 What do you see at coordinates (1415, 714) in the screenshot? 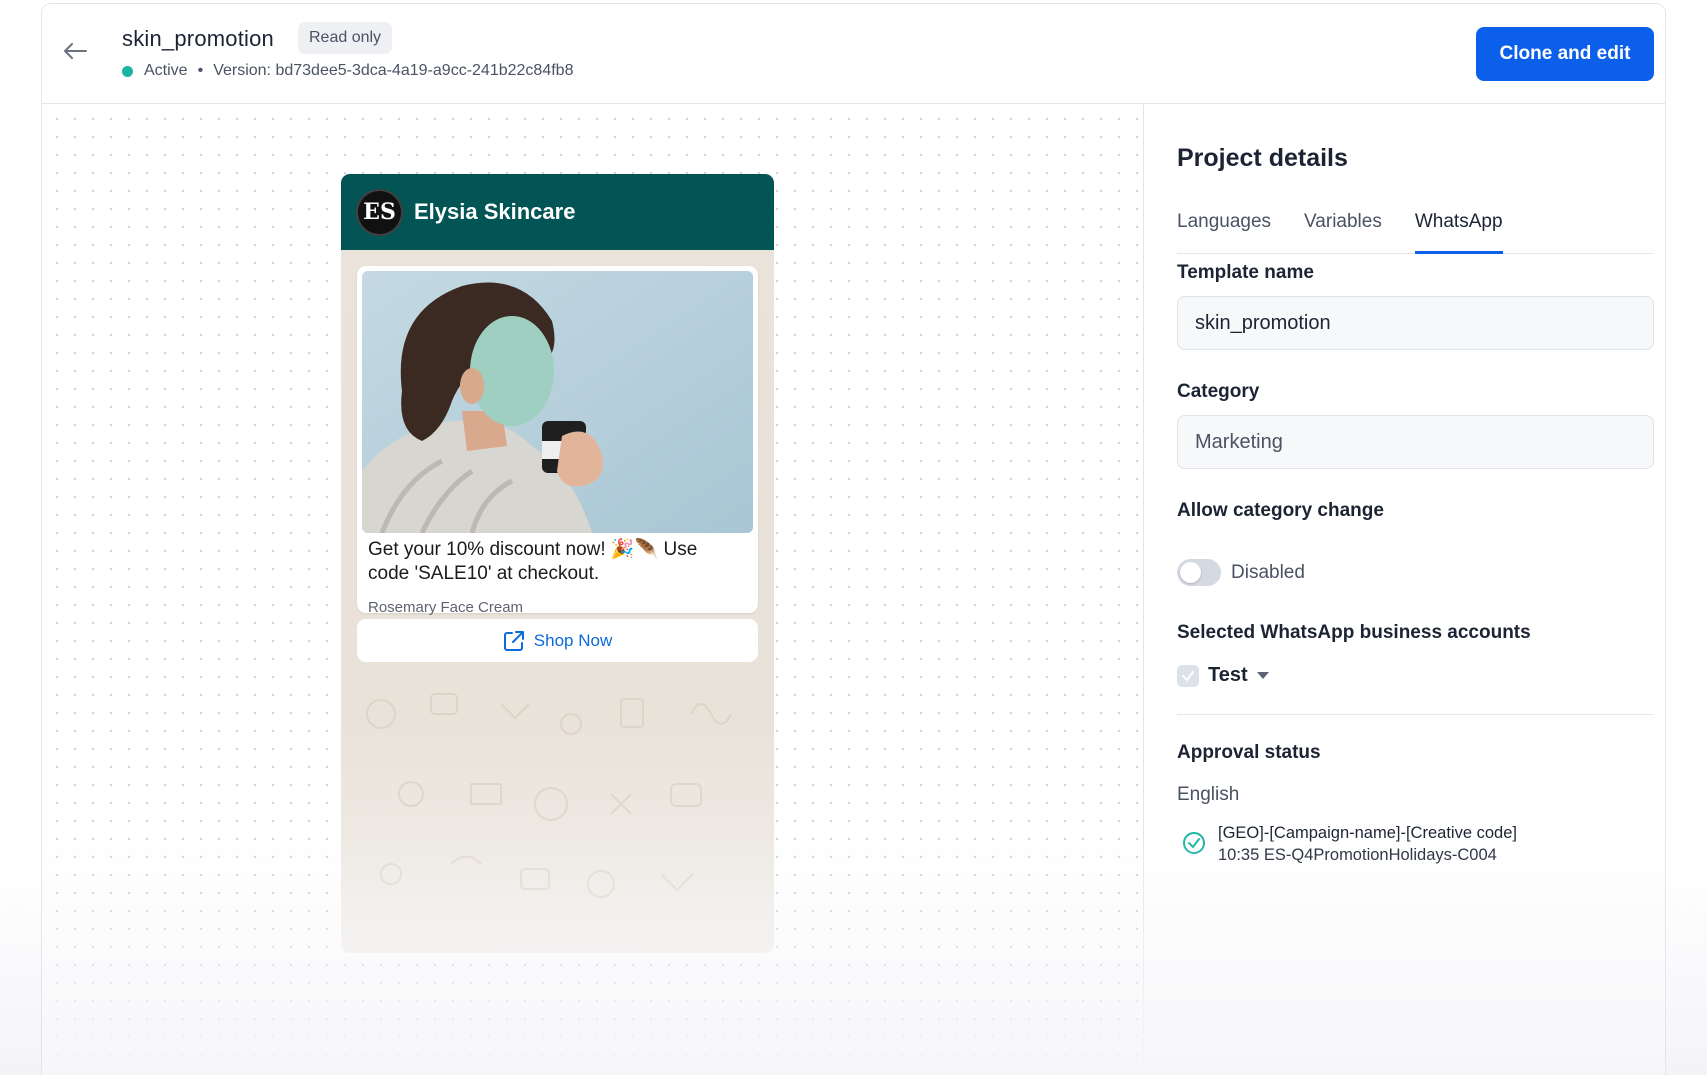
I see `section-divider` at bounding box center [1415, 714].